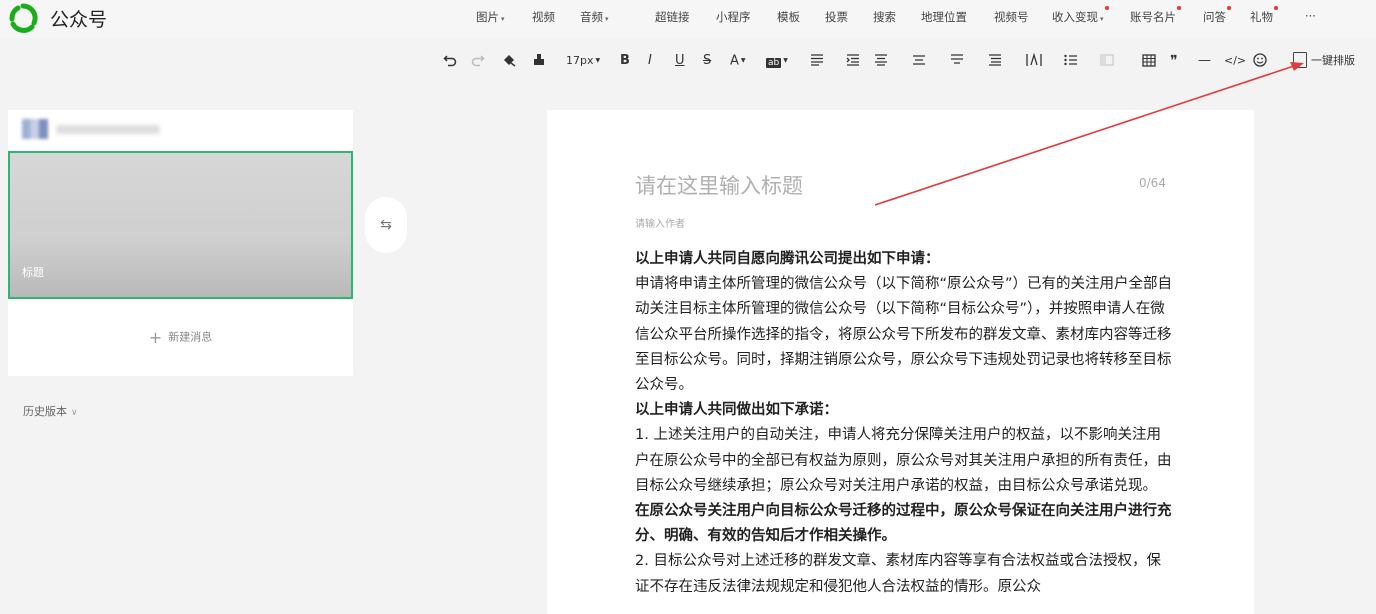  I want to click on italic-button: I, so click(650, 61).